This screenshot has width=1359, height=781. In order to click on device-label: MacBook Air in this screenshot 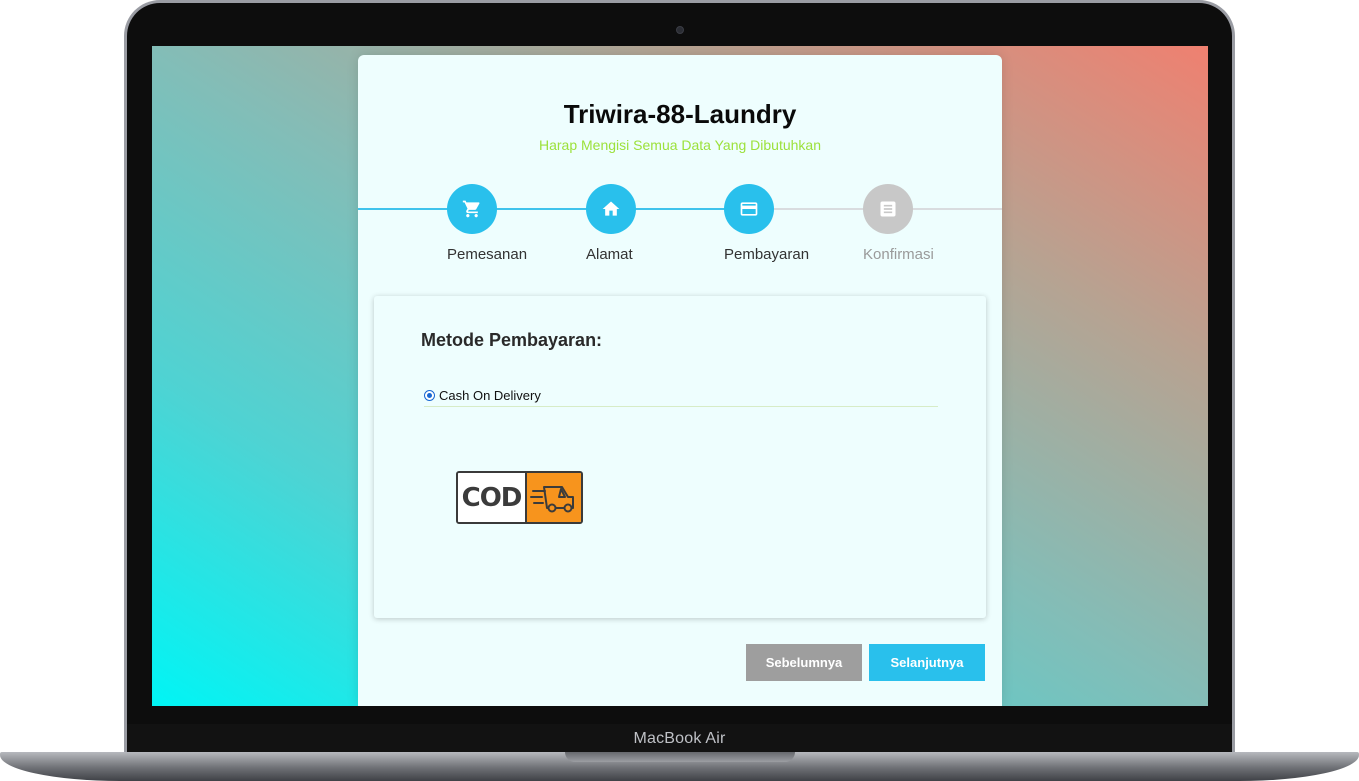, I will do `click(679, 738)`.